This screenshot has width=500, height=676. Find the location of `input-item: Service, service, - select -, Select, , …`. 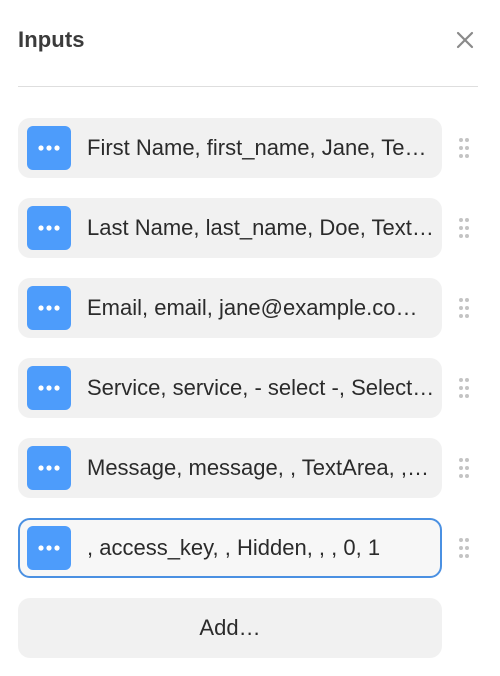

input-item: Service, service, - select -, Select, , … is located at coordinates (230, 388).